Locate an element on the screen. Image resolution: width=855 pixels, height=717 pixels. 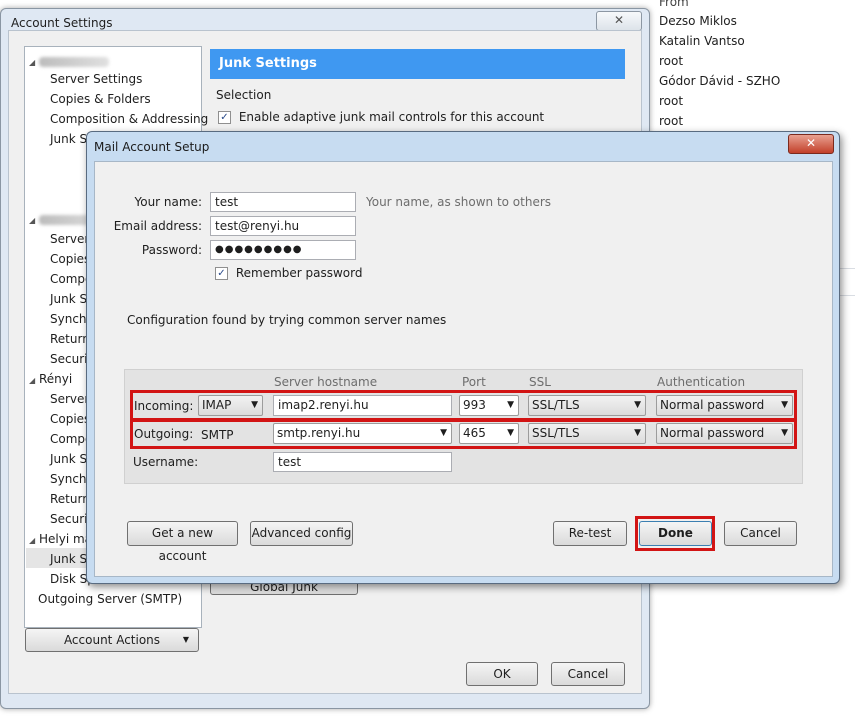
redacted-account-name is located at coordinates (74, 61).